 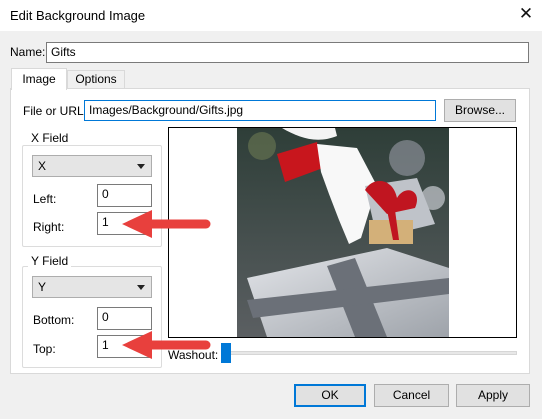 What do you see at coordinates (42, 166) in the screenshot?
I see `x-field-selected-value: X` at bounding box center [42, 166].